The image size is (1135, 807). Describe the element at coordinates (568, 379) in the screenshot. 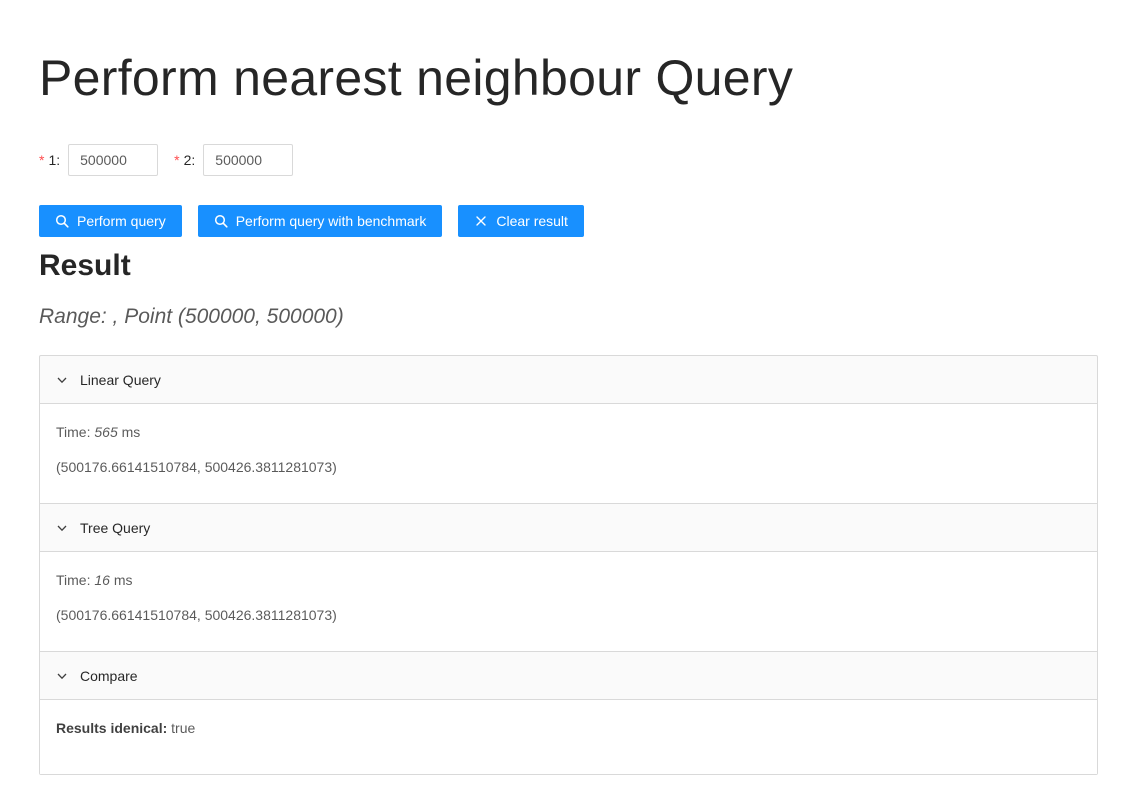

I see `panel-header-linear-query: Linear Query` at that location.